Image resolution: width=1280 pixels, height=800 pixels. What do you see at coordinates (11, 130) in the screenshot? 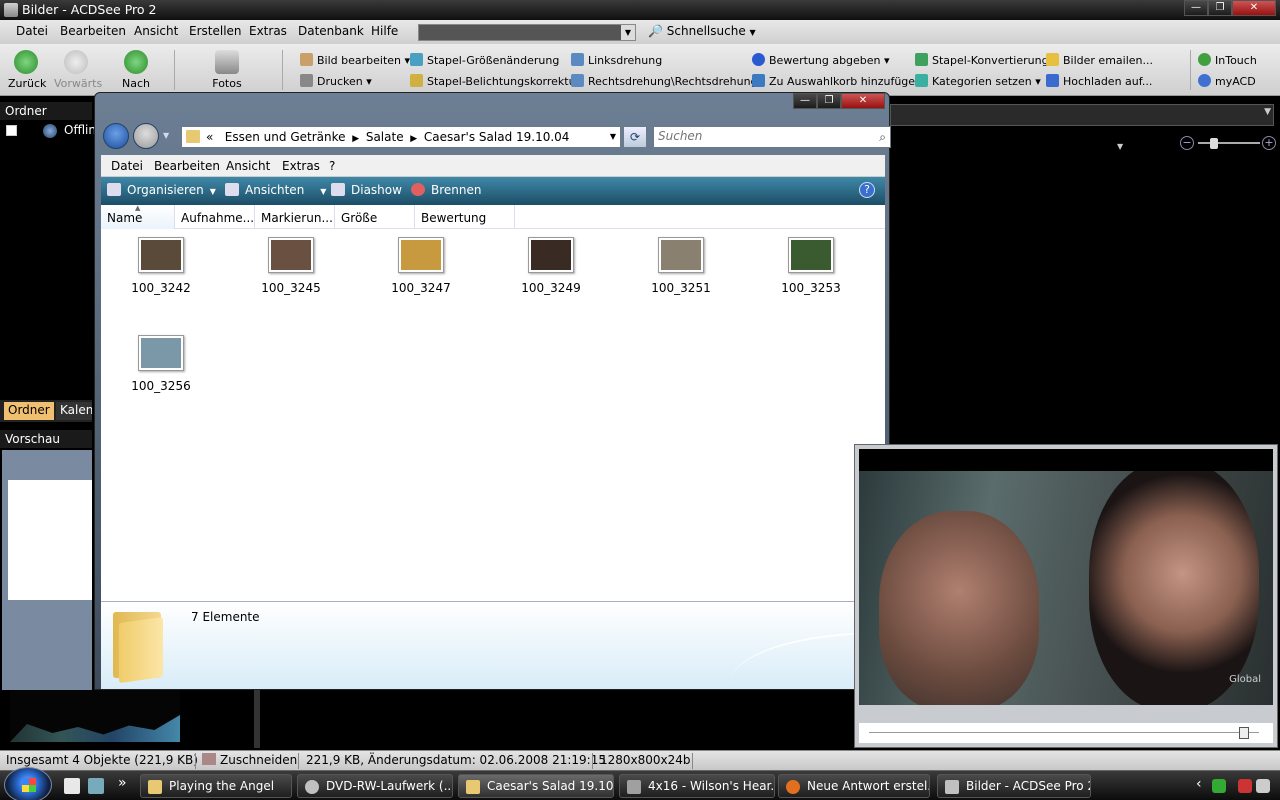
I see `folder-checkbox` at bounding box center [11, 130].